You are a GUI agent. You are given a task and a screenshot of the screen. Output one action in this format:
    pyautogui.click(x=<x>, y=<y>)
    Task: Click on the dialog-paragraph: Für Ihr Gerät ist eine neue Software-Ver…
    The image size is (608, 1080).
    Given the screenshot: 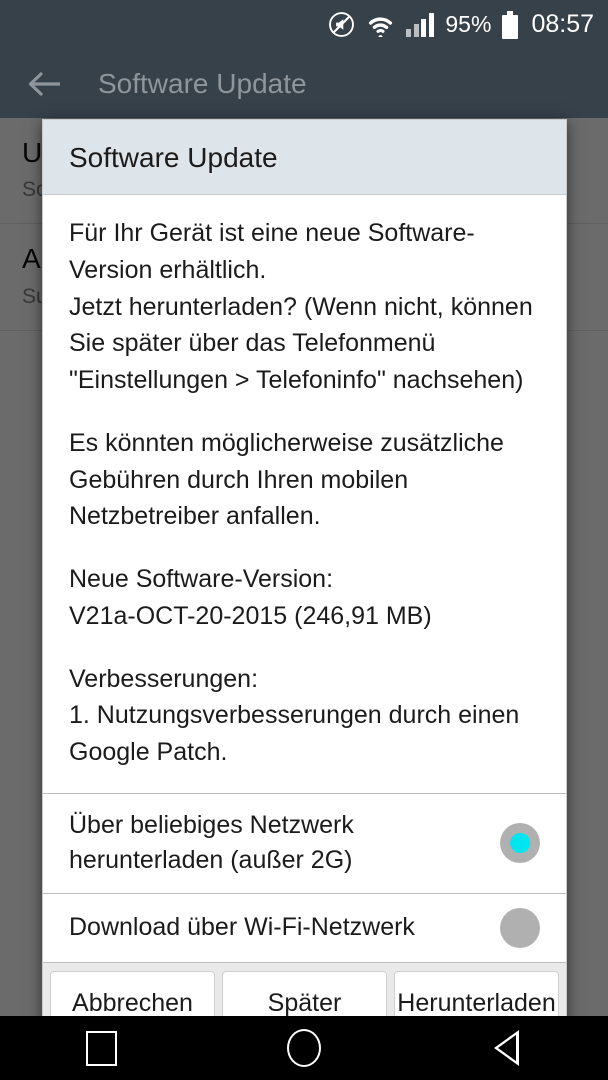 What is the action you would take?
    pyautogui.click(x=301, y=306)
    